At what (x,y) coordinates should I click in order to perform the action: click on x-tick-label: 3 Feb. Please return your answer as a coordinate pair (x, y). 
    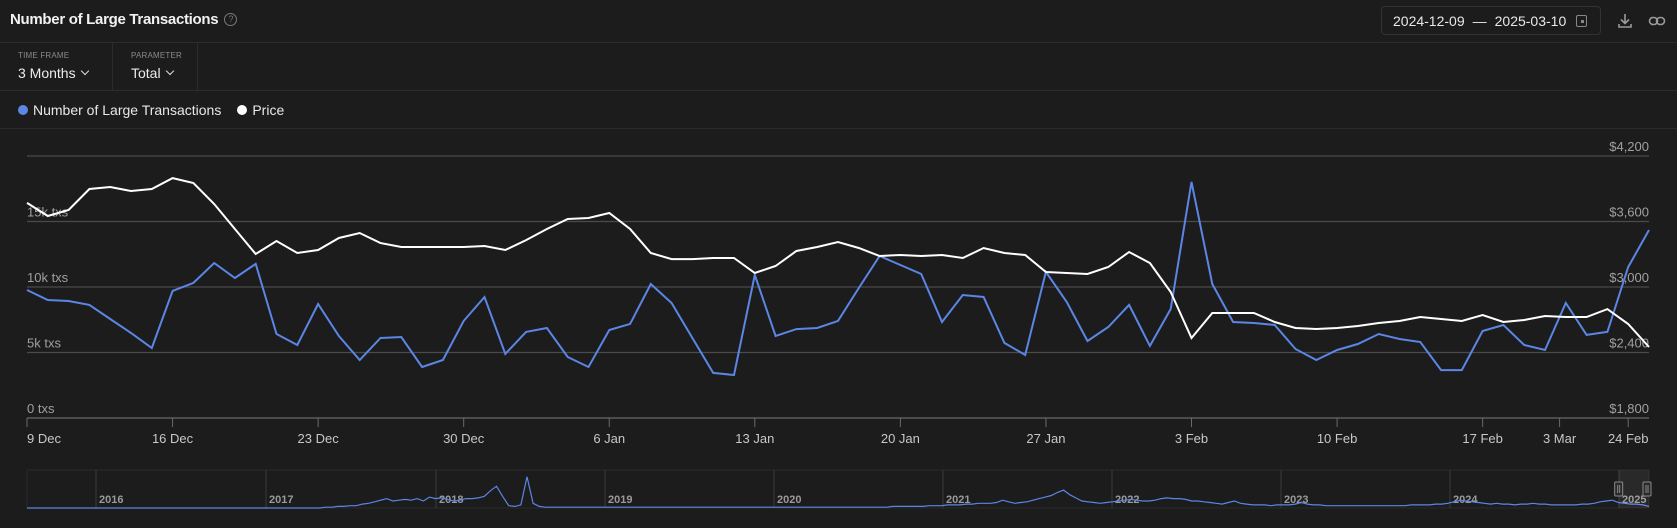
    Looking at the image, I should click on (1191, 438).